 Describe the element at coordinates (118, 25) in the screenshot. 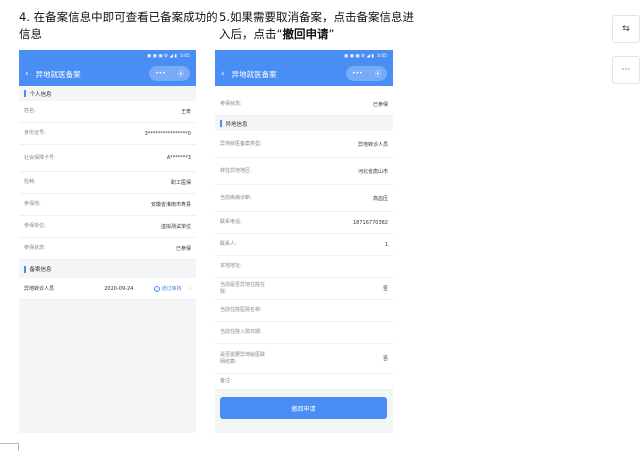

I see `step-4-text: 4. 在备案信息中即可查看已备案成功的信息` at that location.